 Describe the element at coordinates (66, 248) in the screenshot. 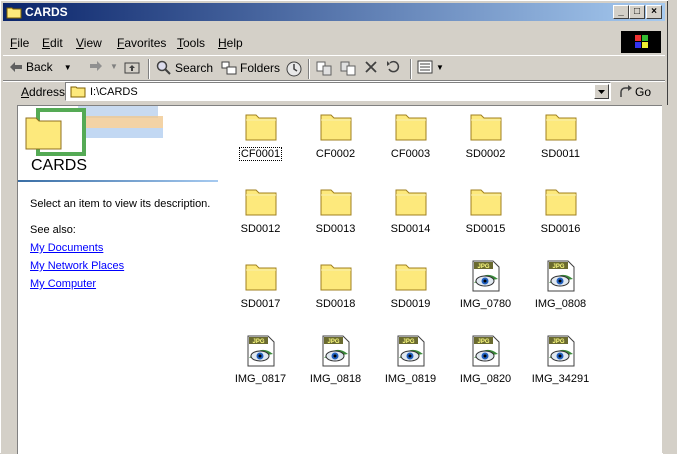

I see `link-my-documents: My Documents` at that location.